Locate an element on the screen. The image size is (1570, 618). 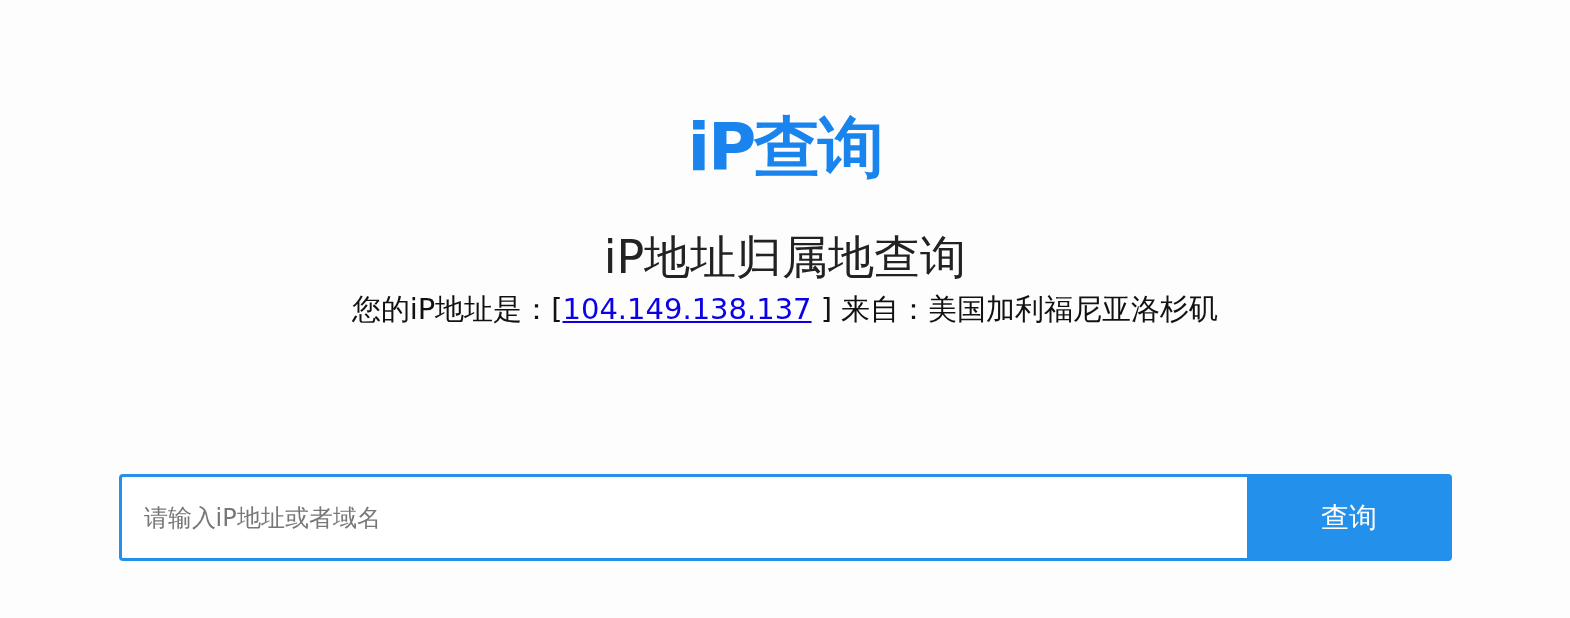
ip-info-text: 您的iP地址是：[104.149.138.137 ] 来自：美国加利福尼亚洛杉矶 is located at coordinates (785, 309).